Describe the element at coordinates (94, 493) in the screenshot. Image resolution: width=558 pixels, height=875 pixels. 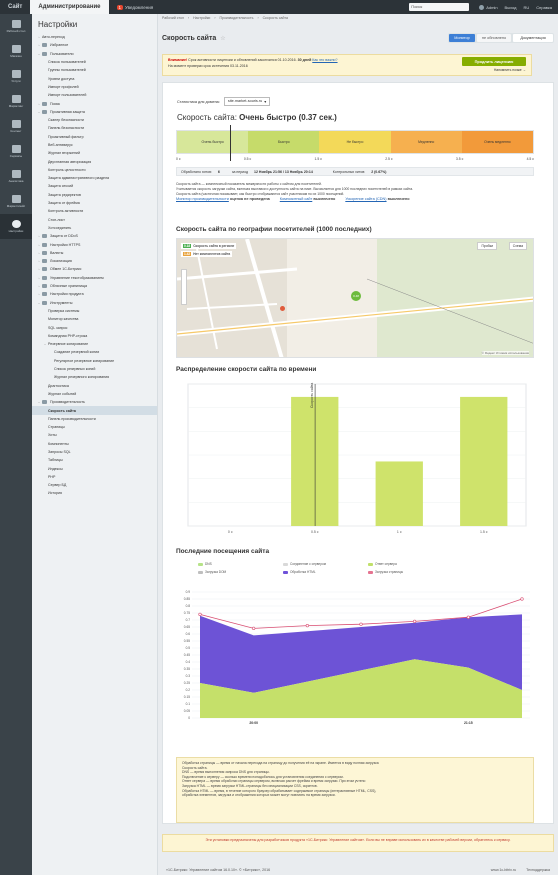
I see `sidebar-item: История` at that location.